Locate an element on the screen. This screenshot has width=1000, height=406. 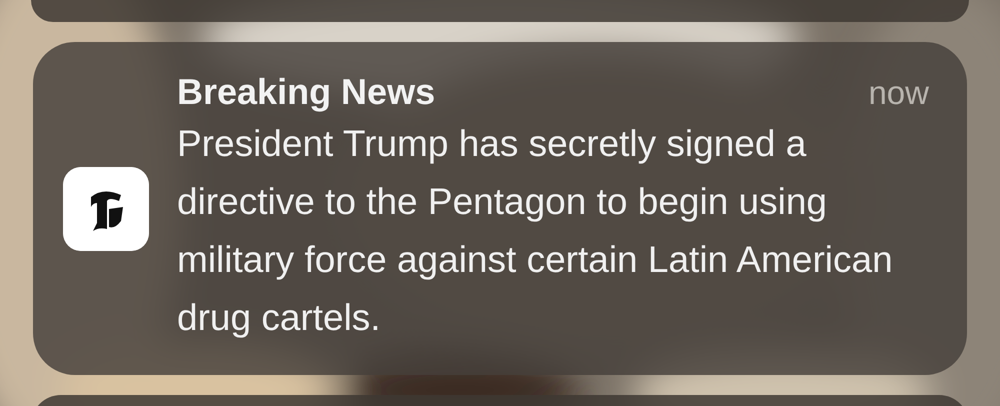
app-icon is located at coordinates (106, 208).